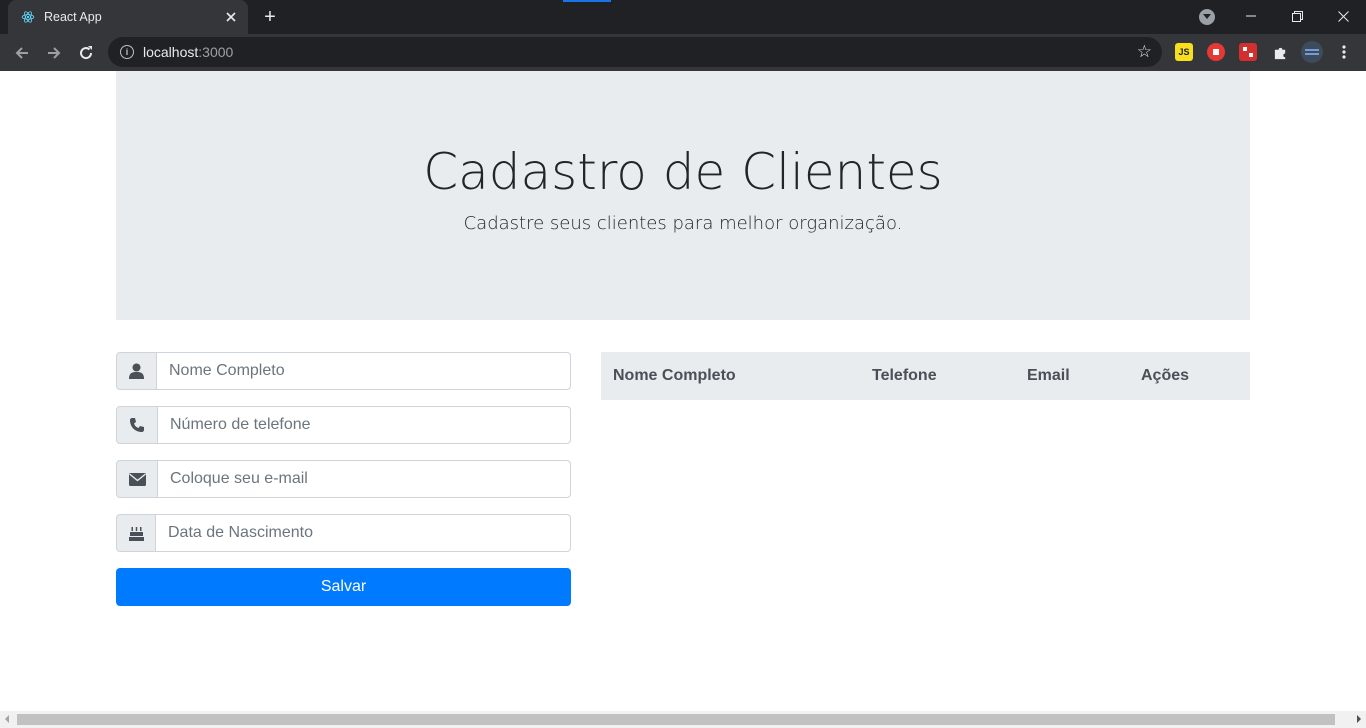  Describe the element at coordinates (216, 52) in the screenshot. I see `url-port: :3000` at that location.